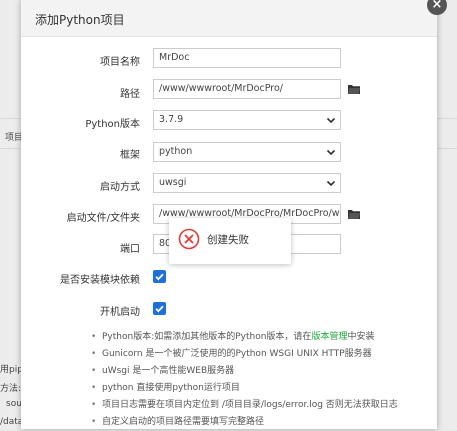  What do you see at coordinates (80, 20) in the screenshot?
I see `dialog-title: 添加Python项目` at bounding box center [80, 20].